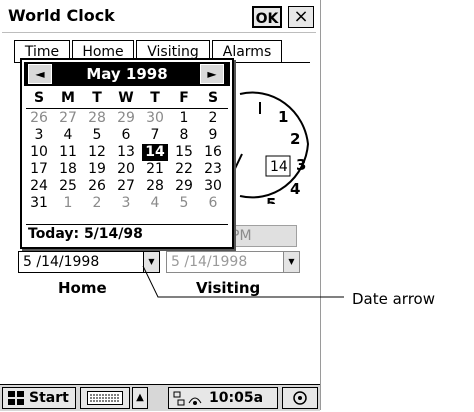  What do you see at coordinates (243, 281) in the screenshot?
I see `callout-line` at bounding box center [243, 281].